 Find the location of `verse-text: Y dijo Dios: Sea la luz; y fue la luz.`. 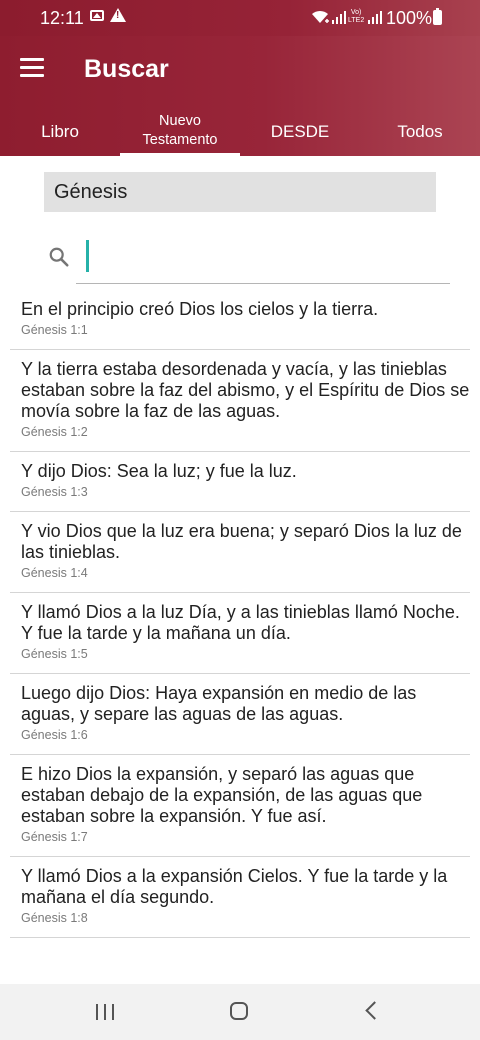

verse-text: Y dijo Dios: Sea la luz; y fue la luz. is located at coordinates (159, 471).